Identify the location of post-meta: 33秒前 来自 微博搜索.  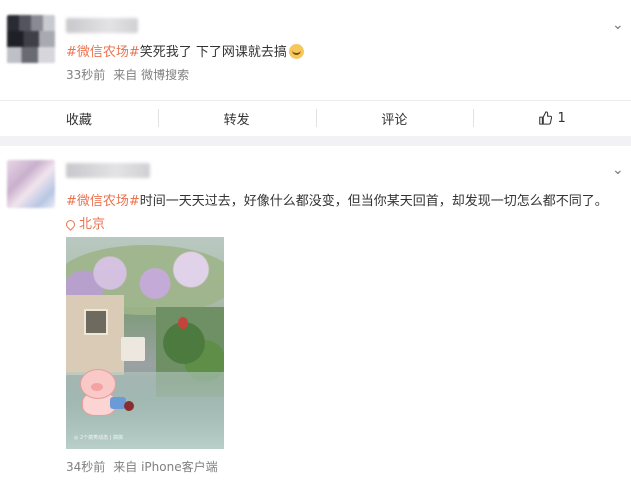
(131, 74).